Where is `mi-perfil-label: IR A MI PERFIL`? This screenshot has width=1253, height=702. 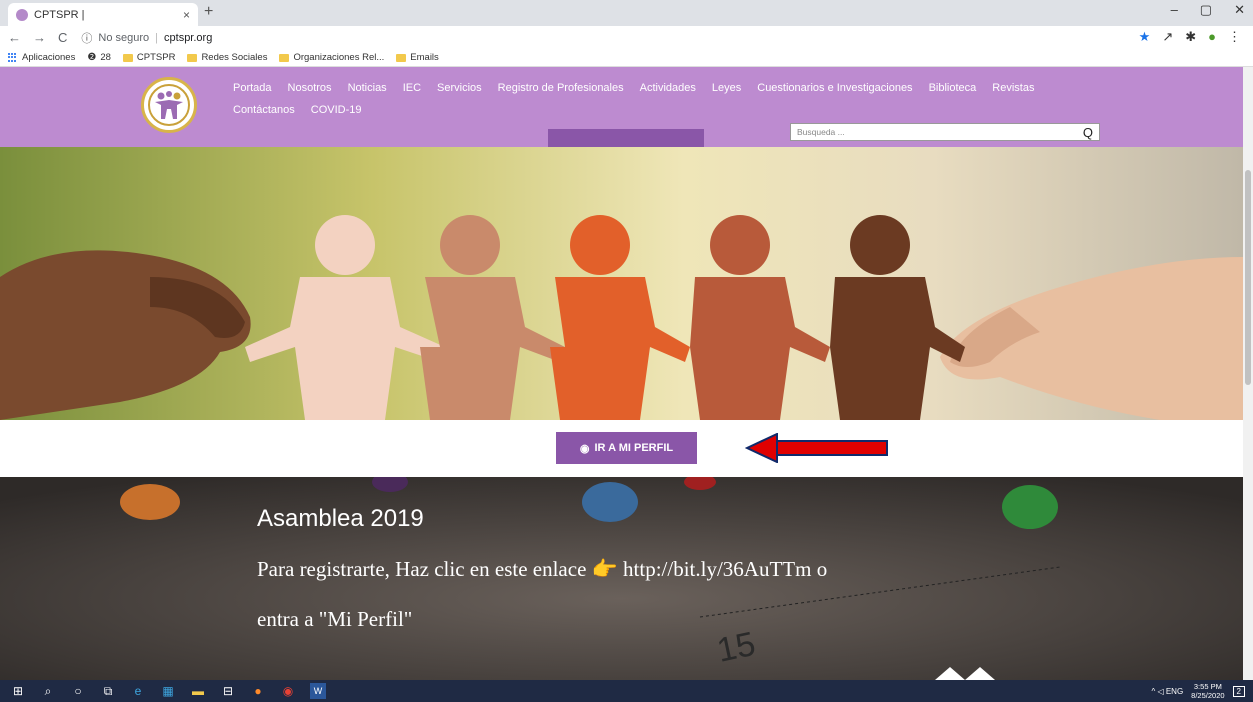
mi-perfil-label: IR A MI PERFIL is located at coordinates (634, 448).